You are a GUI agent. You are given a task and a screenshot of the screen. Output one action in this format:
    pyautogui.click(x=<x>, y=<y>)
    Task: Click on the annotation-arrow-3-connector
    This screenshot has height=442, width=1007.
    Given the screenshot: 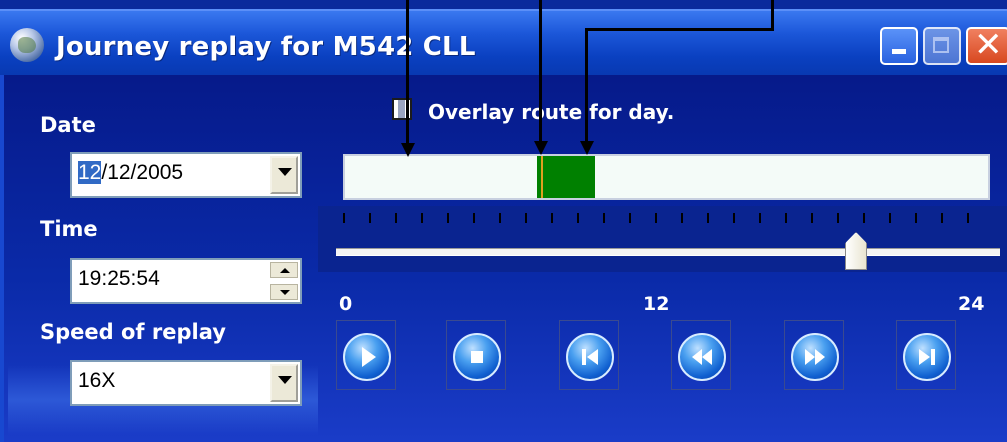 What is the action you would take?
    pyautogui.click(x=679, y=29)
    